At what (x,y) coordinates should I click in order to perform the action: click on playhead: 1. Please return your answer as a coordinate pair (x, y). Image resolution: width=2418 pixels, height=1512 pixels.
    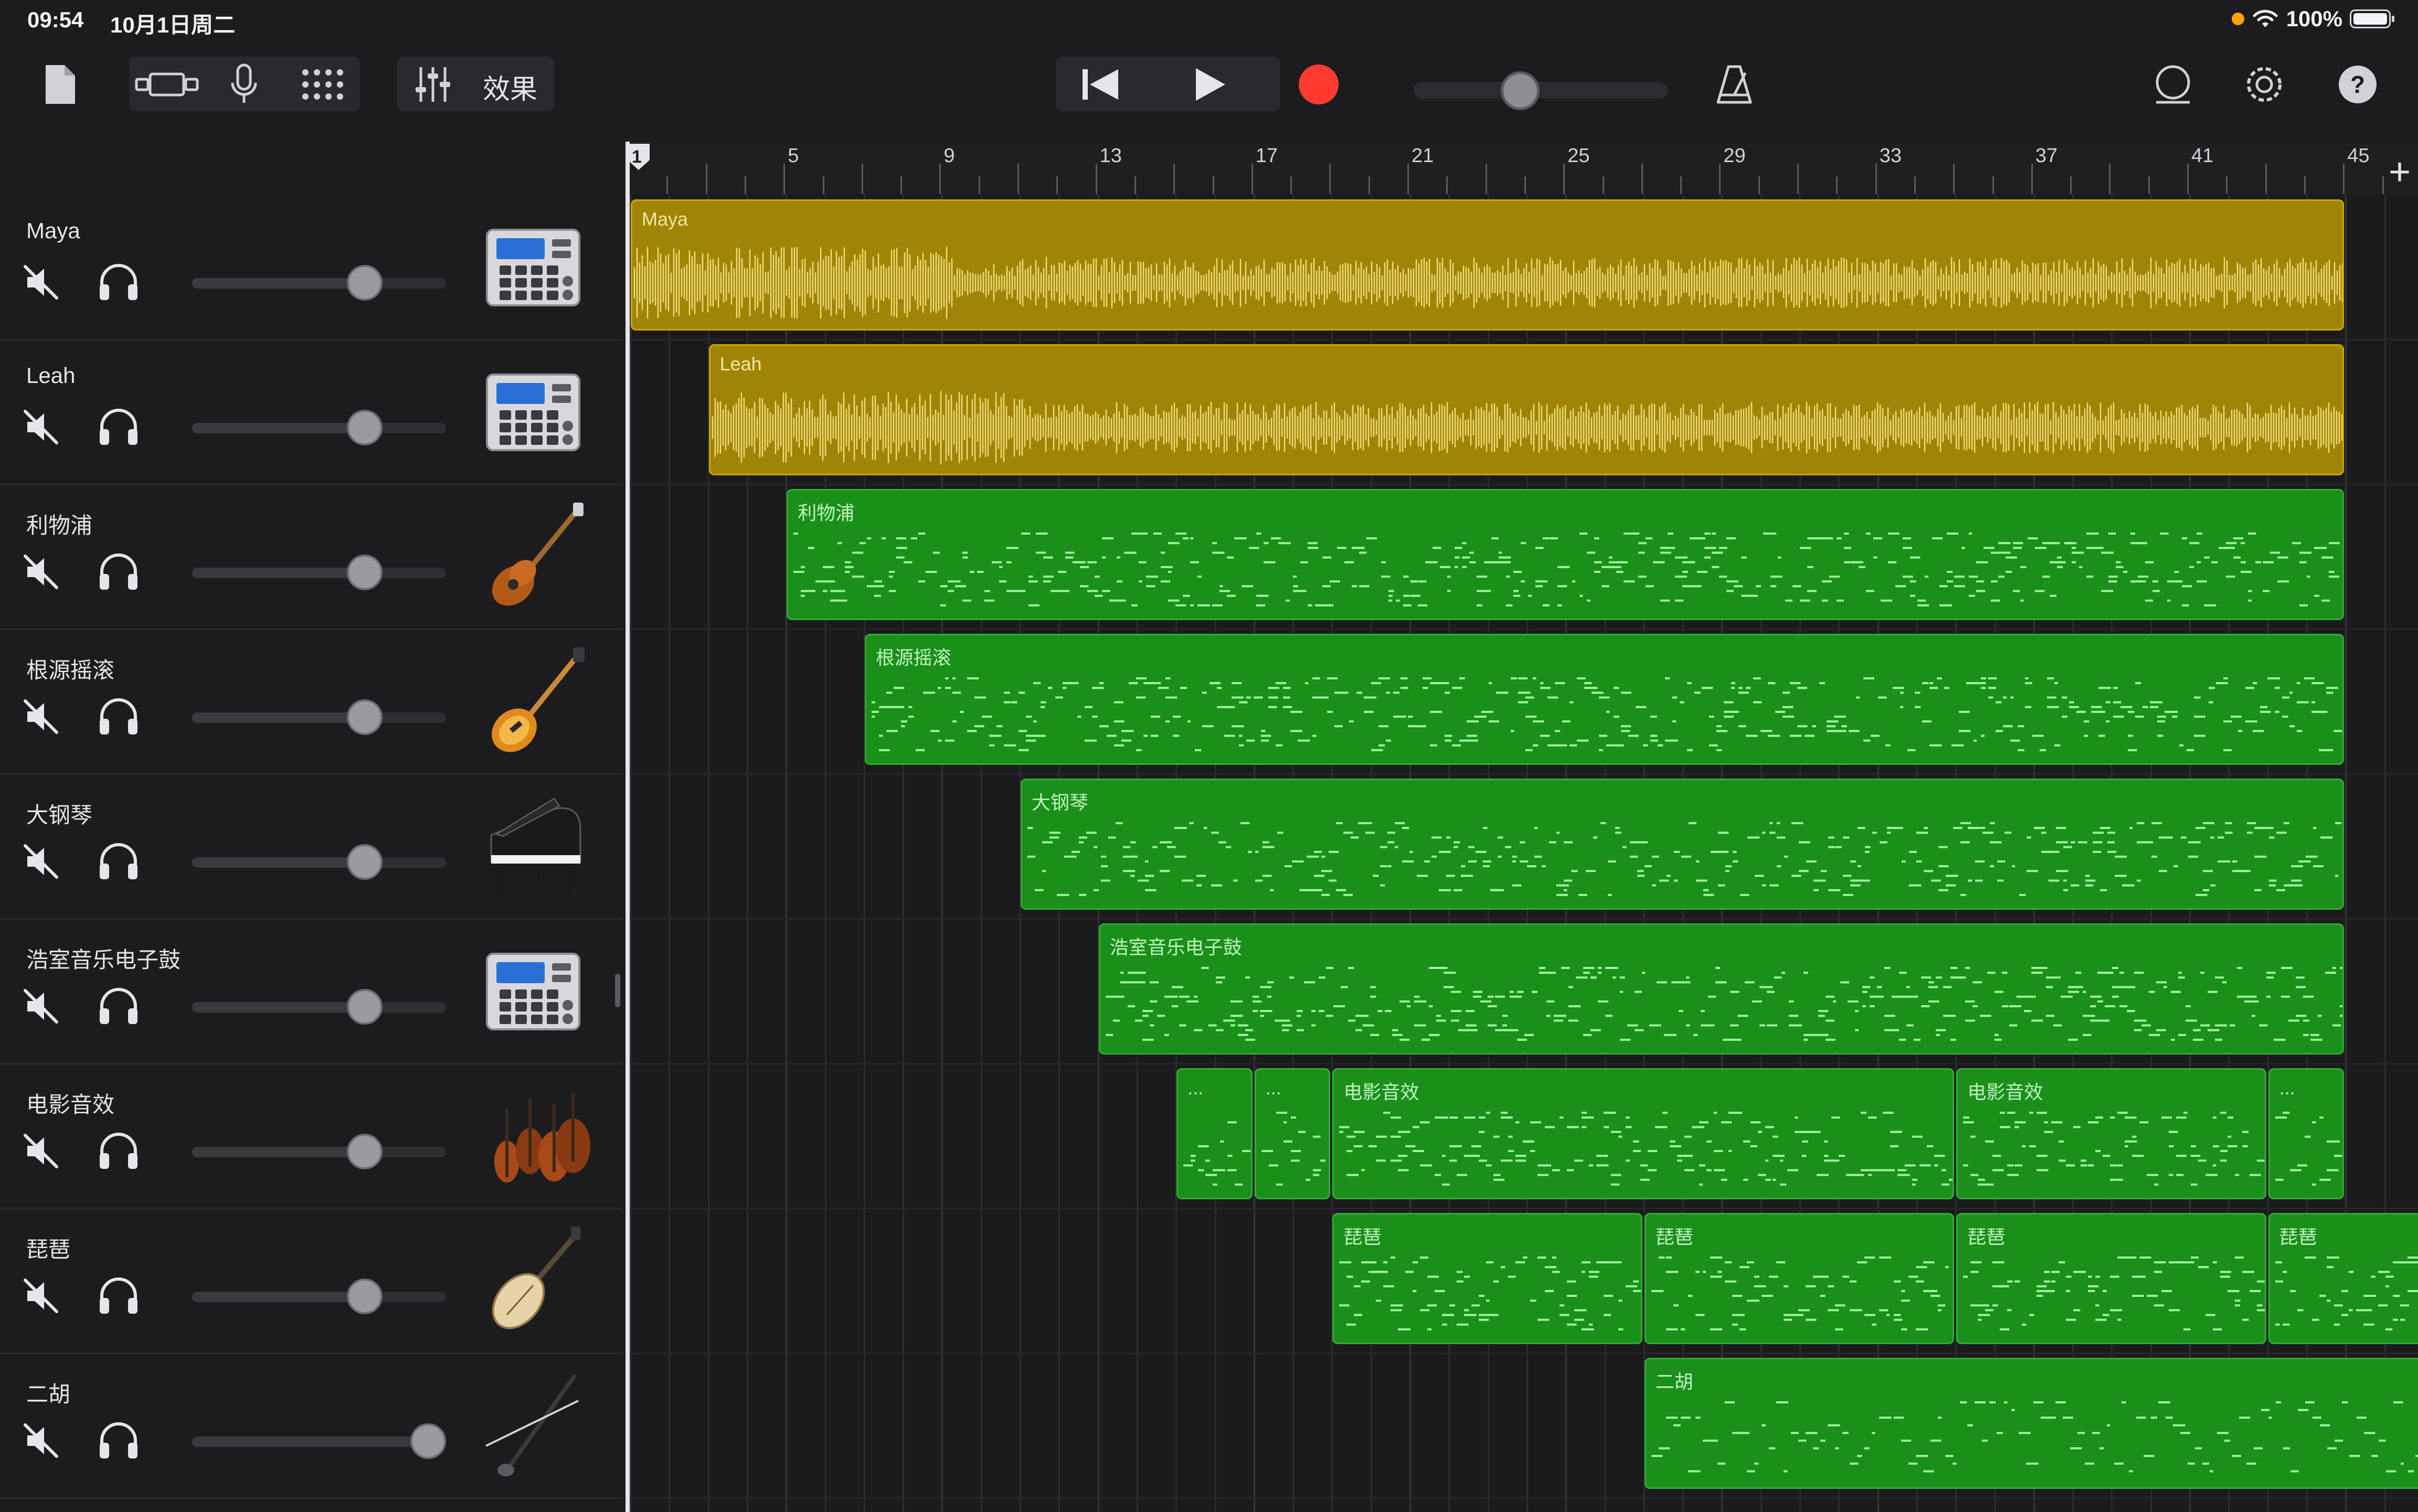
    Looking at the image, I should click on (639, 157).